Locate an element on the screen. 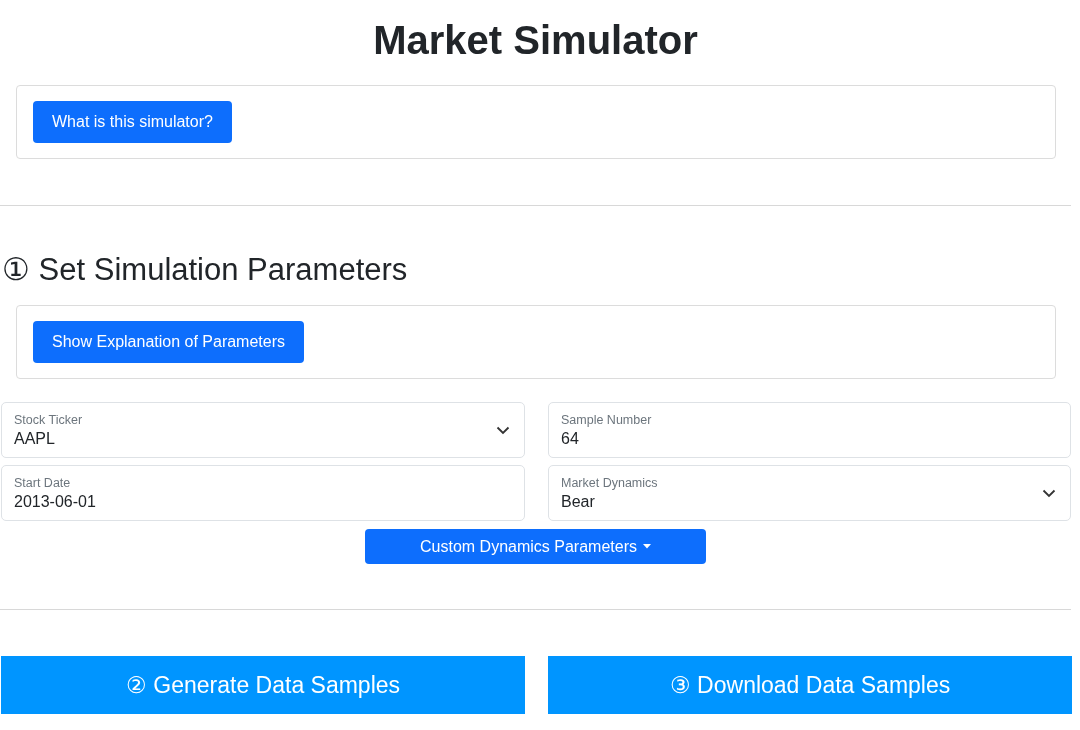  page-title: Market Simulator is located at coordinates (535, 40).